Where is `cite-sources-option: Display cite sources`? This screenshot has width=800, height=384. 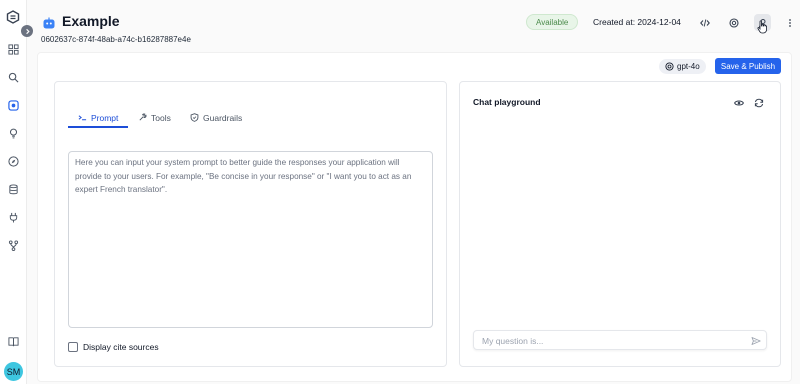 cite-sources-option: Display cite sources is located at coordinates (113, 347).